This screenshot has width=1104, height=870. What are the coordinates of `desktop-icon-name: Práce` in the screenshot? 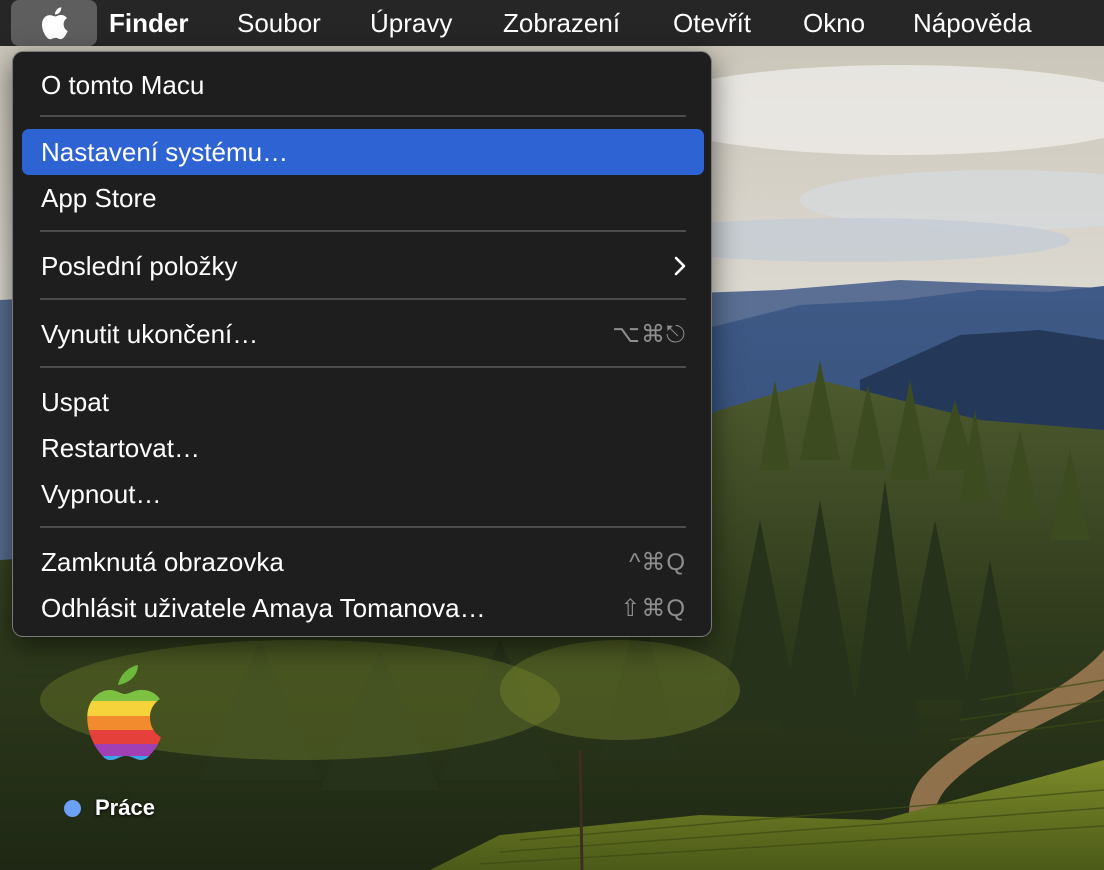 It's located at (125, 807).